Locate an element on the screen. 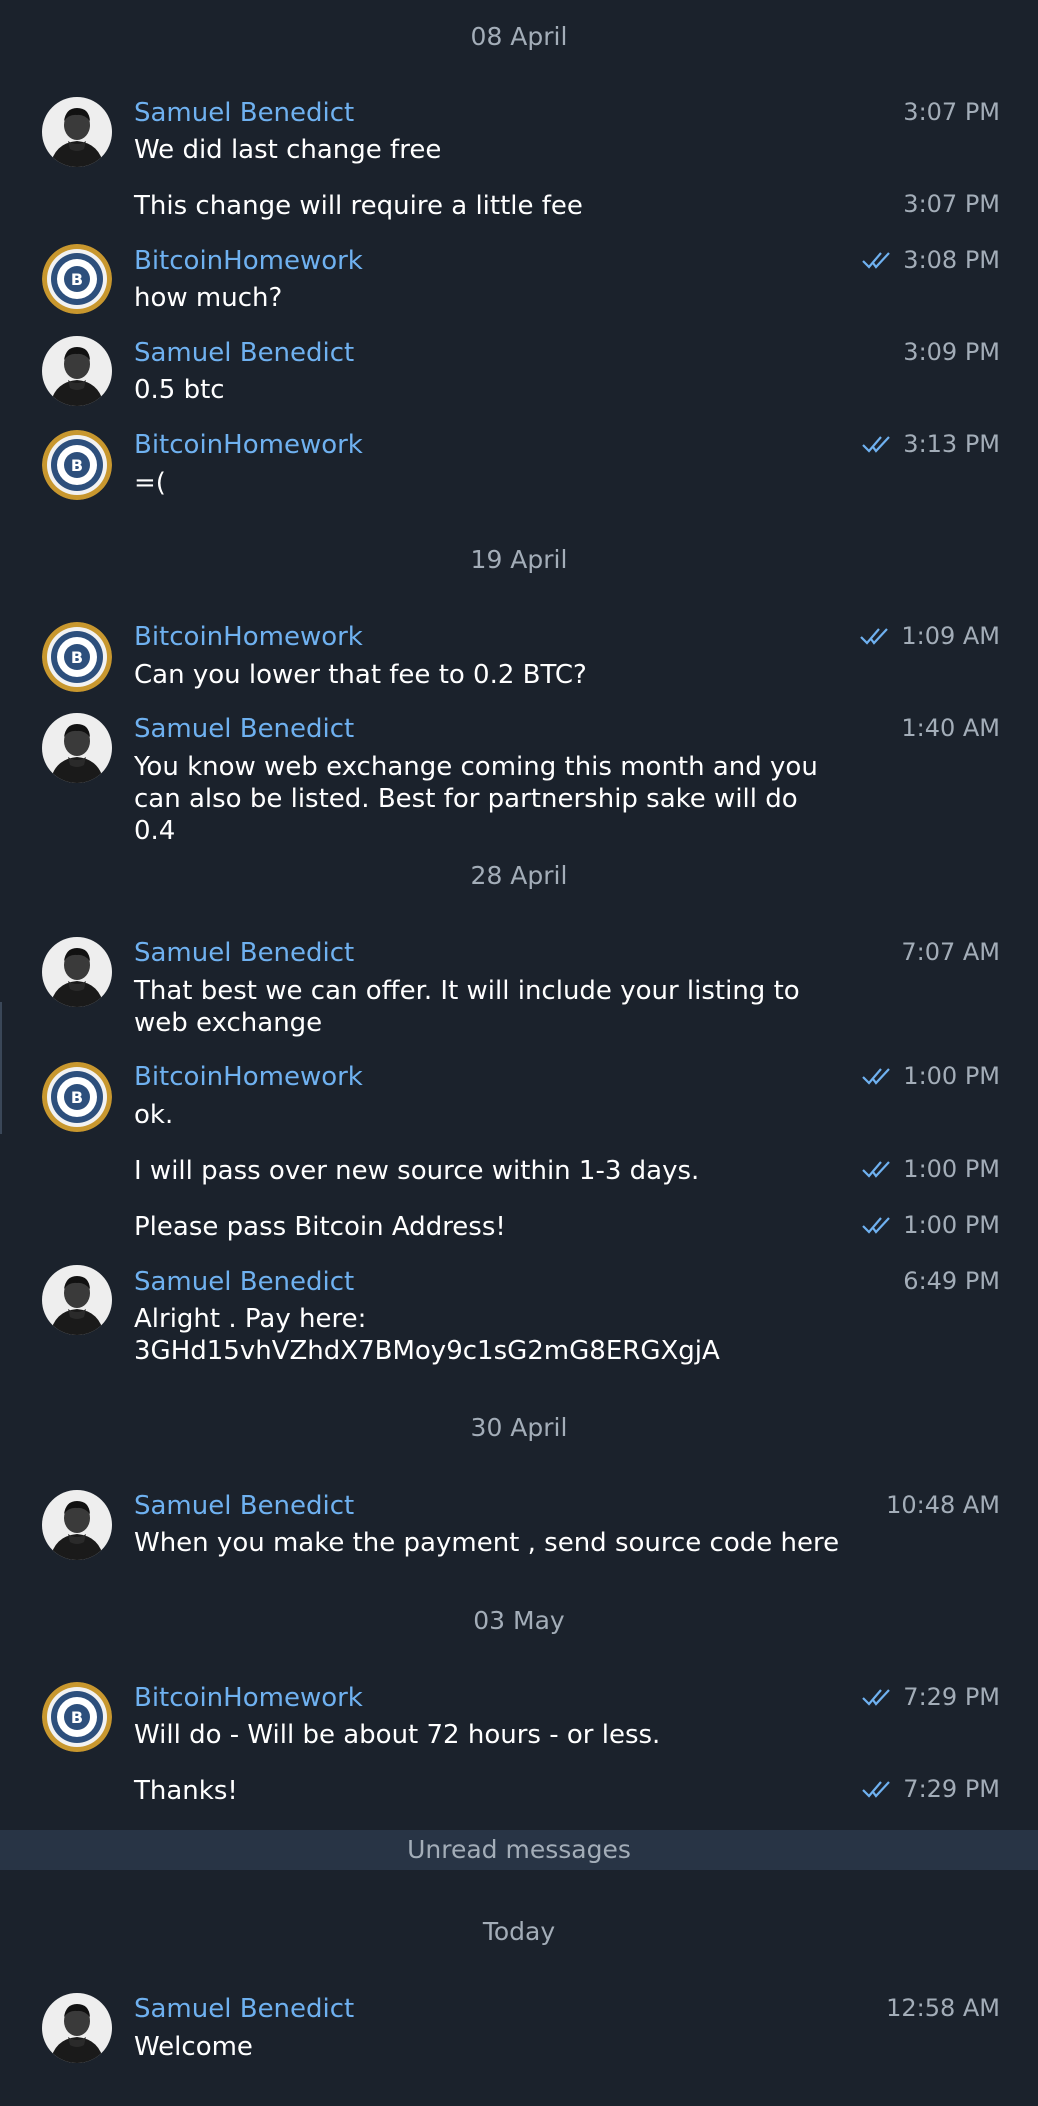 This screenshot has width=1038, height=2106. time-label: 3:13 PM is located at coordinates (951, 444).